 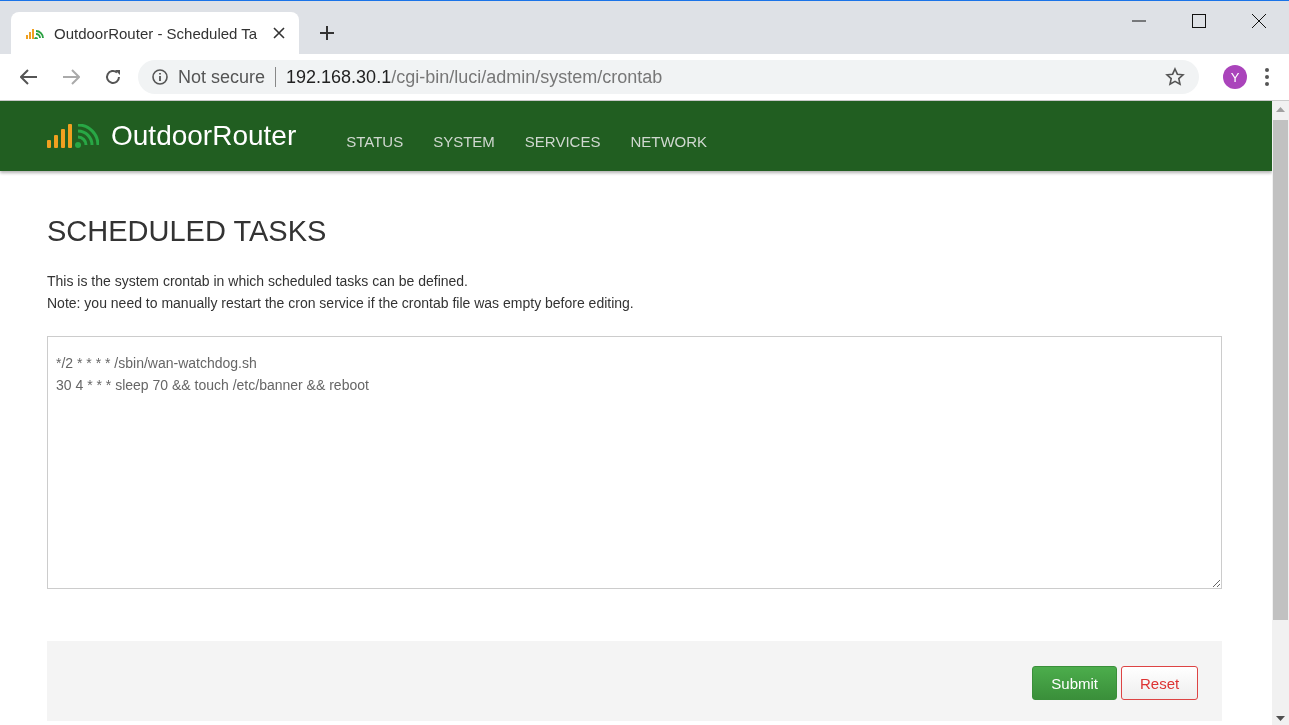 I want to click on nav-link: SERVICES, so click(x=562, y=141).